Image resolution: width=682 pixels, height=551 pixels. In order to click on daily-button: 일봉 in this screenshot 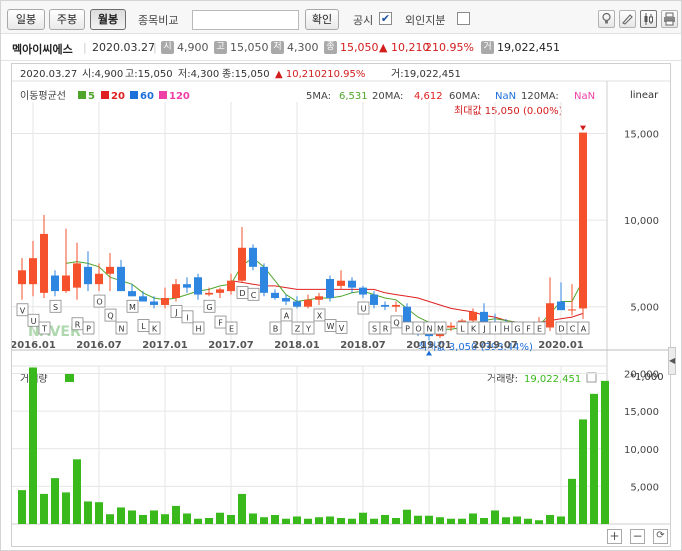, I will do `click(26, 19)`.